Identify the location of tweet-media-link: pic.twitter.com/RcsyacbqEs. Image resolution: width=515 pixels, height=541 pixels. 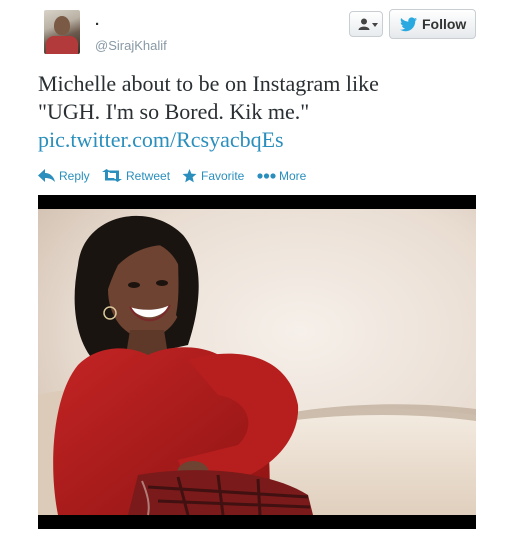
(263, 140).